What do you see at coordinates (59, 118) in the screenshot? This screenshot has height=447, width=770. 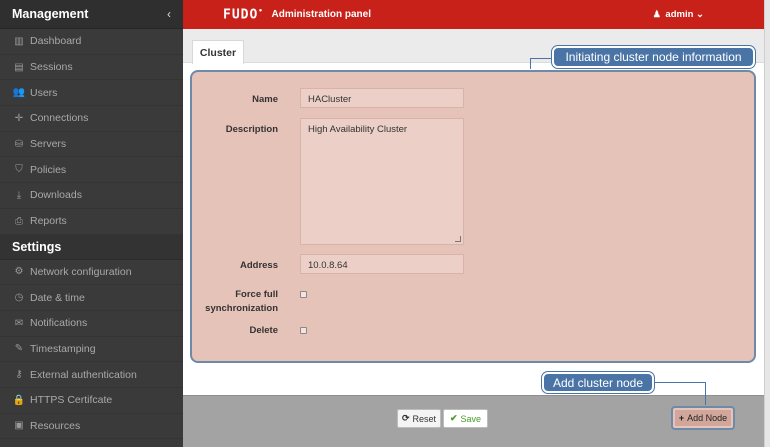 I see `sidebar-item-label: Connections` at bounding box center [59, 118].